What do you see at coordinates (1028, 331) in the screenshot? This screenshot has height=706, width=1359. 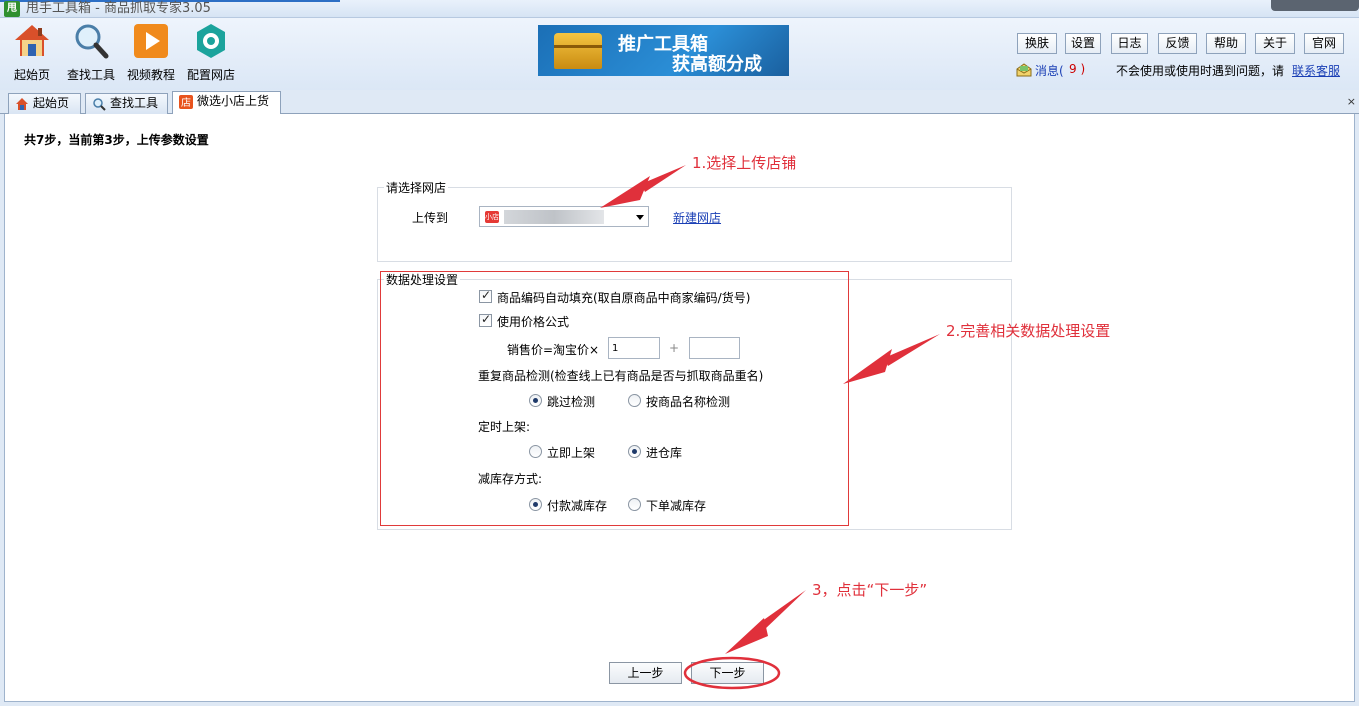 I see `annotation-step-2: 2.完善相关数据处理设置` at bounding box center [1028, 331].